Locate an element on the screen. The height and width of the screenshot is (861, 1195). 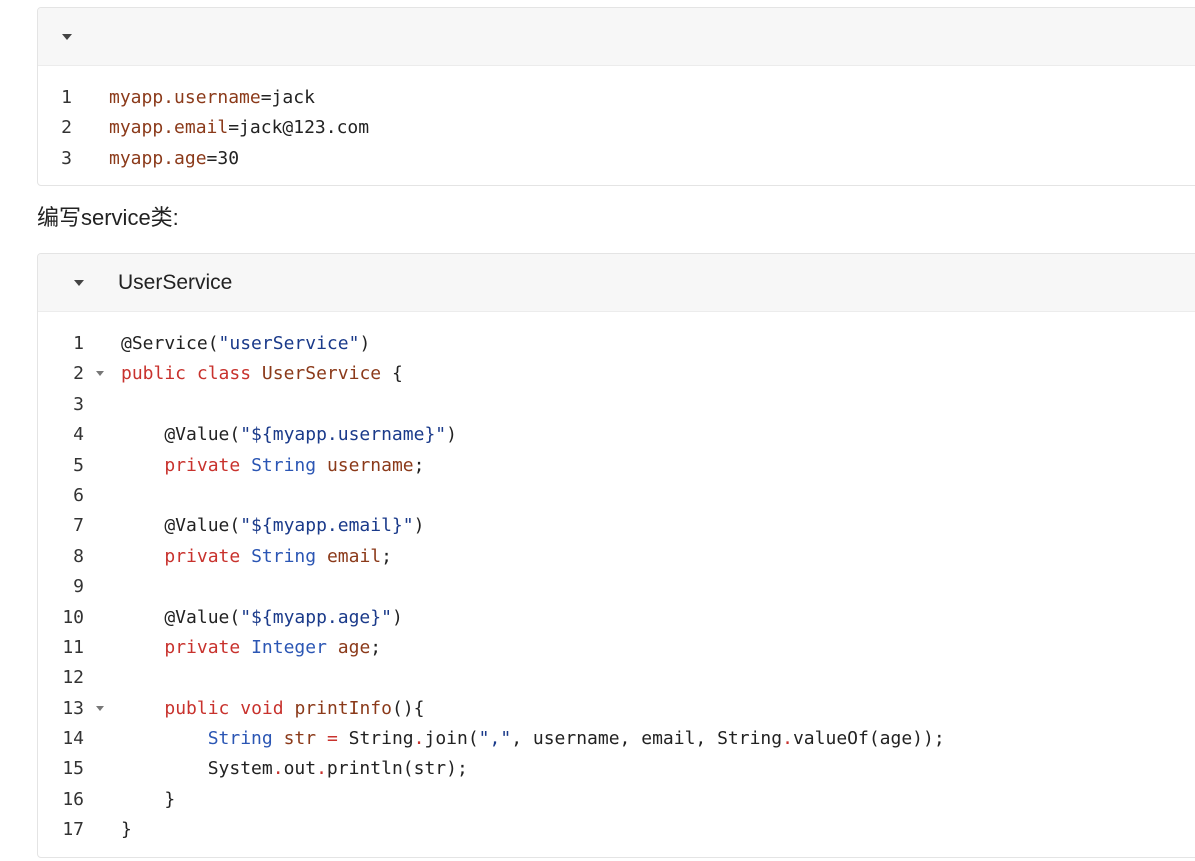
code-line: 9 is located at coordinates (616, 587).